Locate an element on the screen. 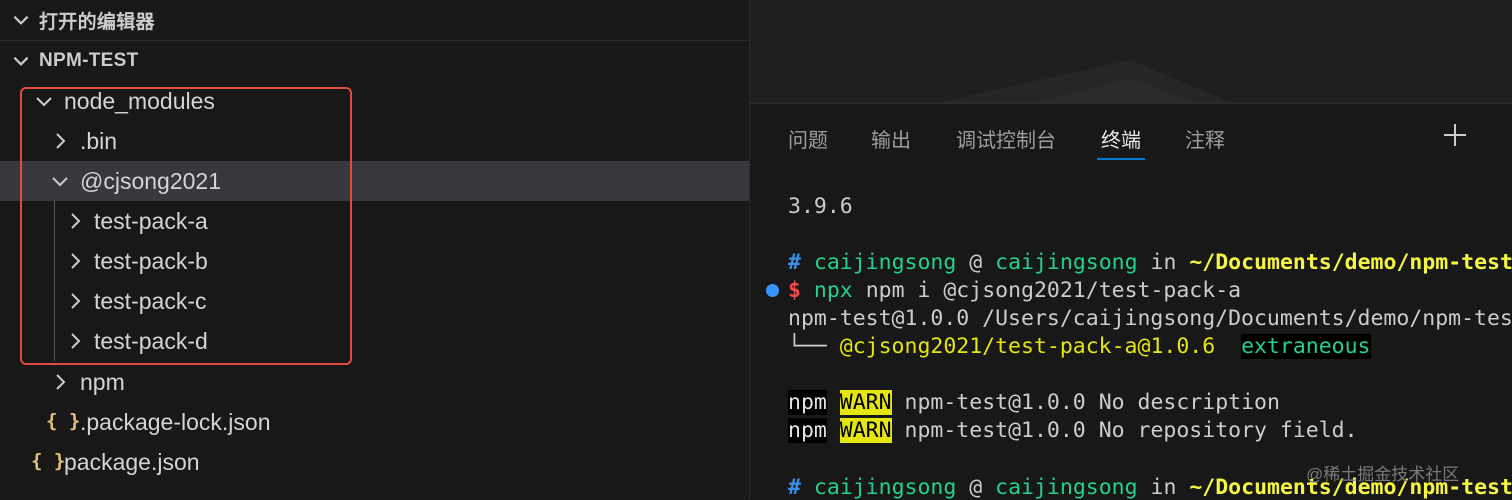  terminal-warn-line: npm WARN npm-test@1.0.0 No description is located at coordinates (1034, 402).